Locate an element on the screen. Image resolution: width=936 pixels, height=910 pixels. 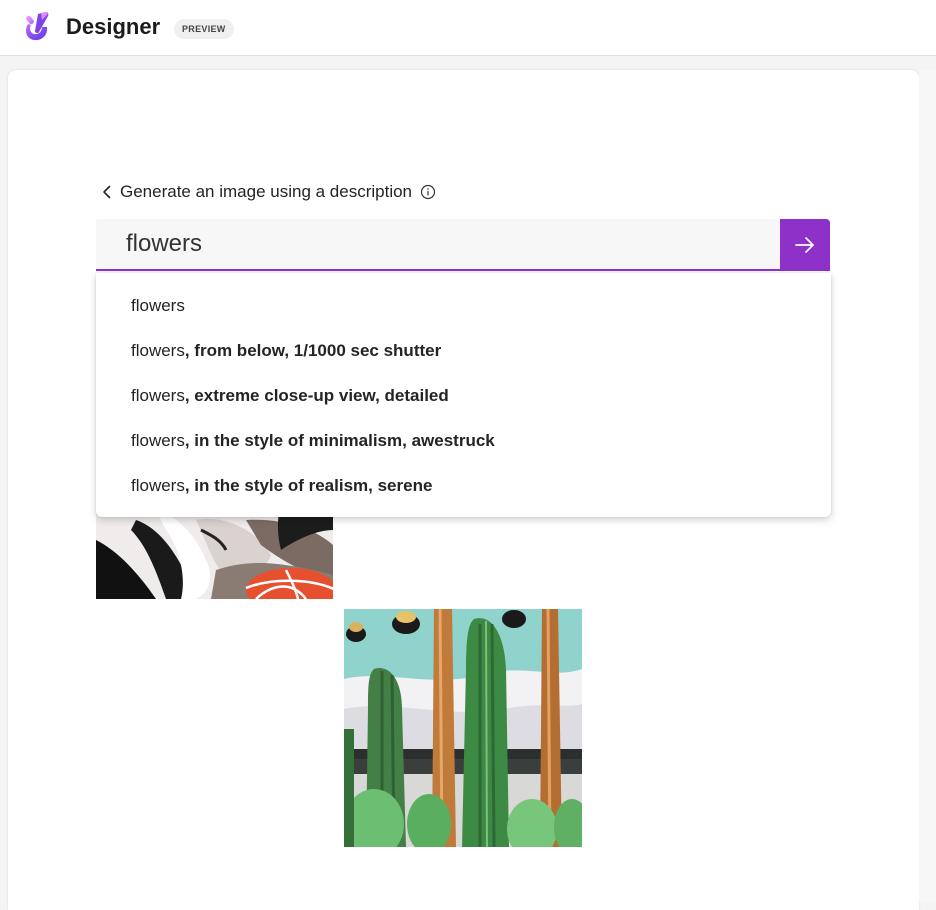
suggestion-item: flowers, in the style of realism, serene is located at coordinates (463, 485).